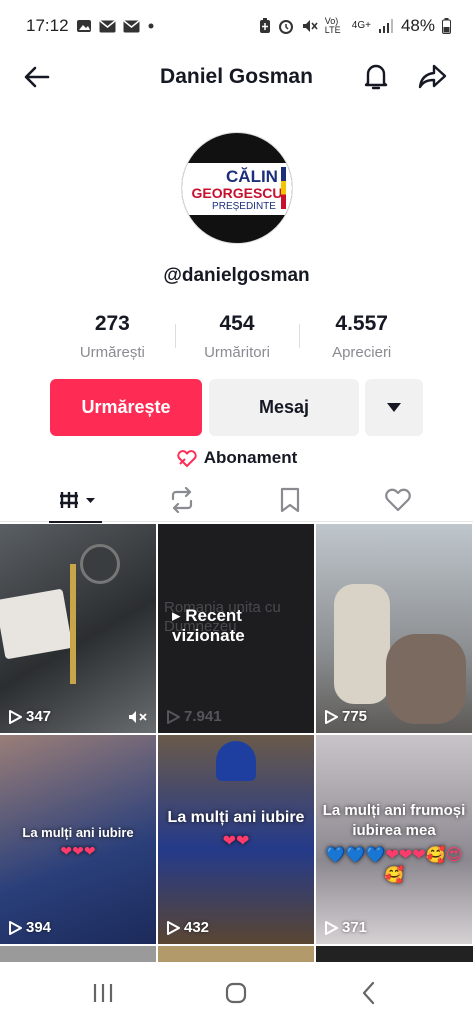 The image size is (473, 1024). What do you see at coordinates (361, 340) in the screenshot?
I see `stat-likes: 4.557 Aprecieri` at bounding box center [361, 340].